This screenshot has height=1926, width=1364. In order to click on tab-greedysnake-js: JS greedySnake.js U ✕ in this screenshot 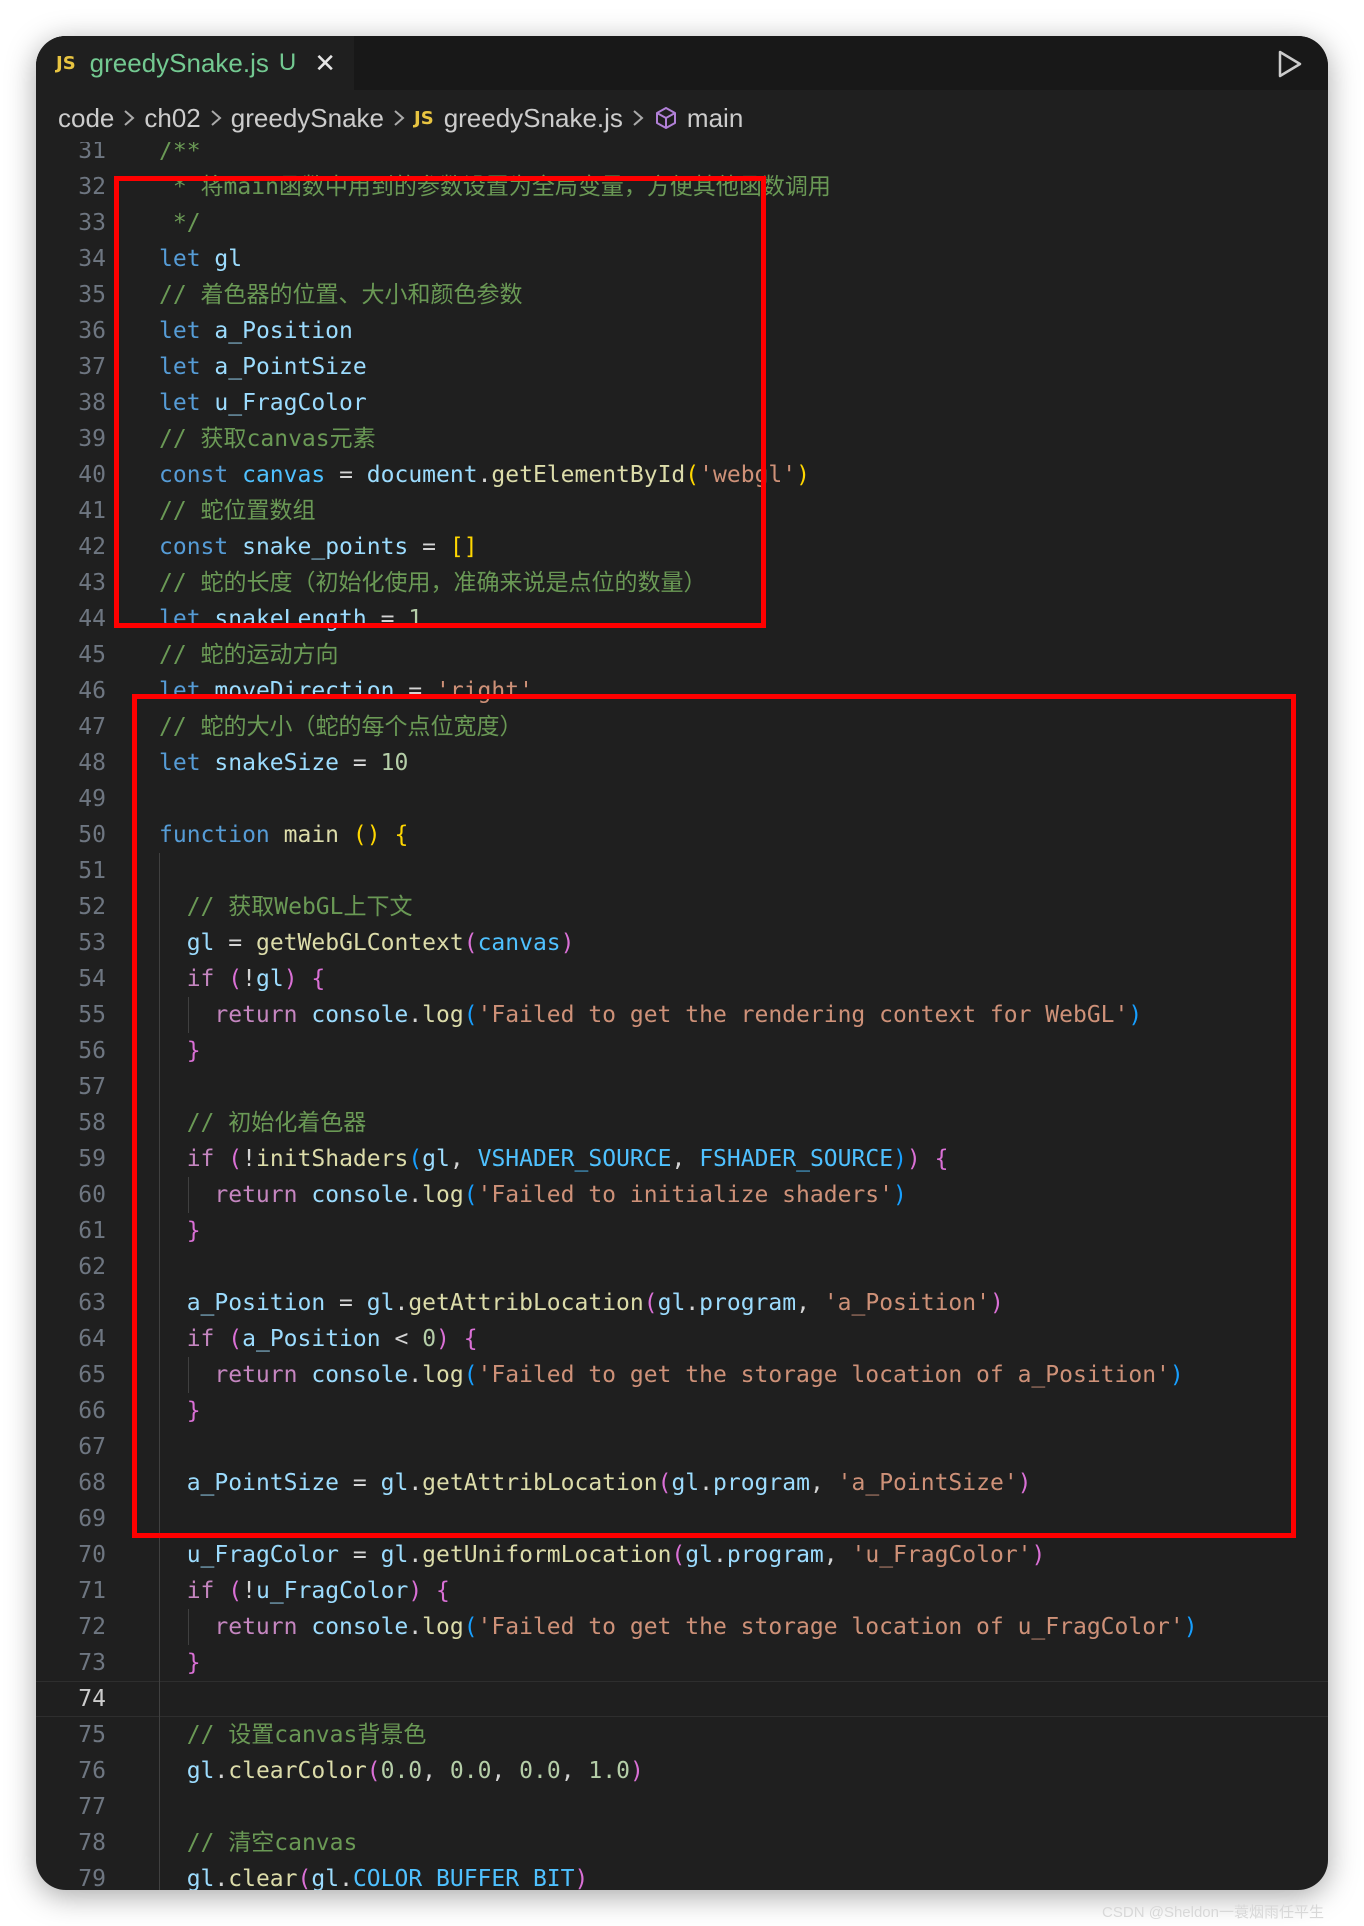, I will do `click(195, 63)`.